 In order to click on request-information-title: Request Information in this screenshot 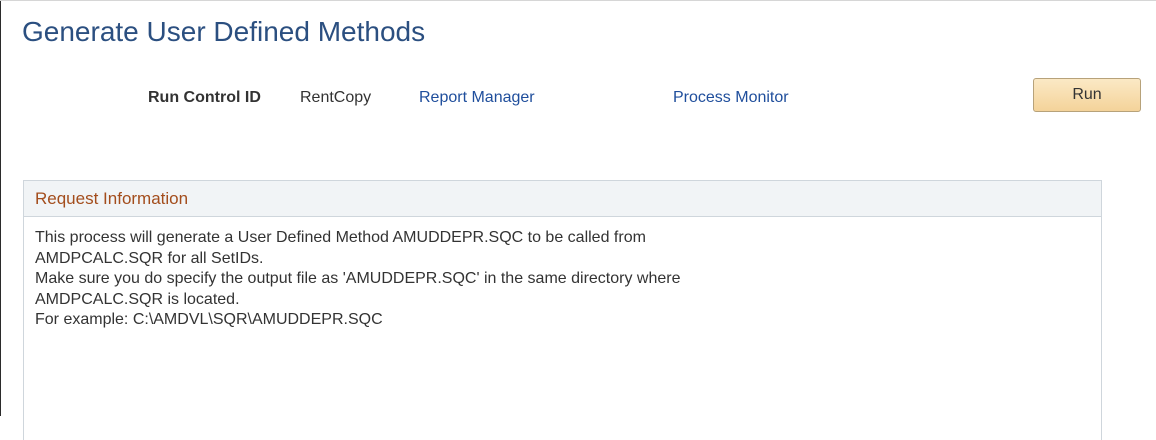, I will do `click(112, 198)`.